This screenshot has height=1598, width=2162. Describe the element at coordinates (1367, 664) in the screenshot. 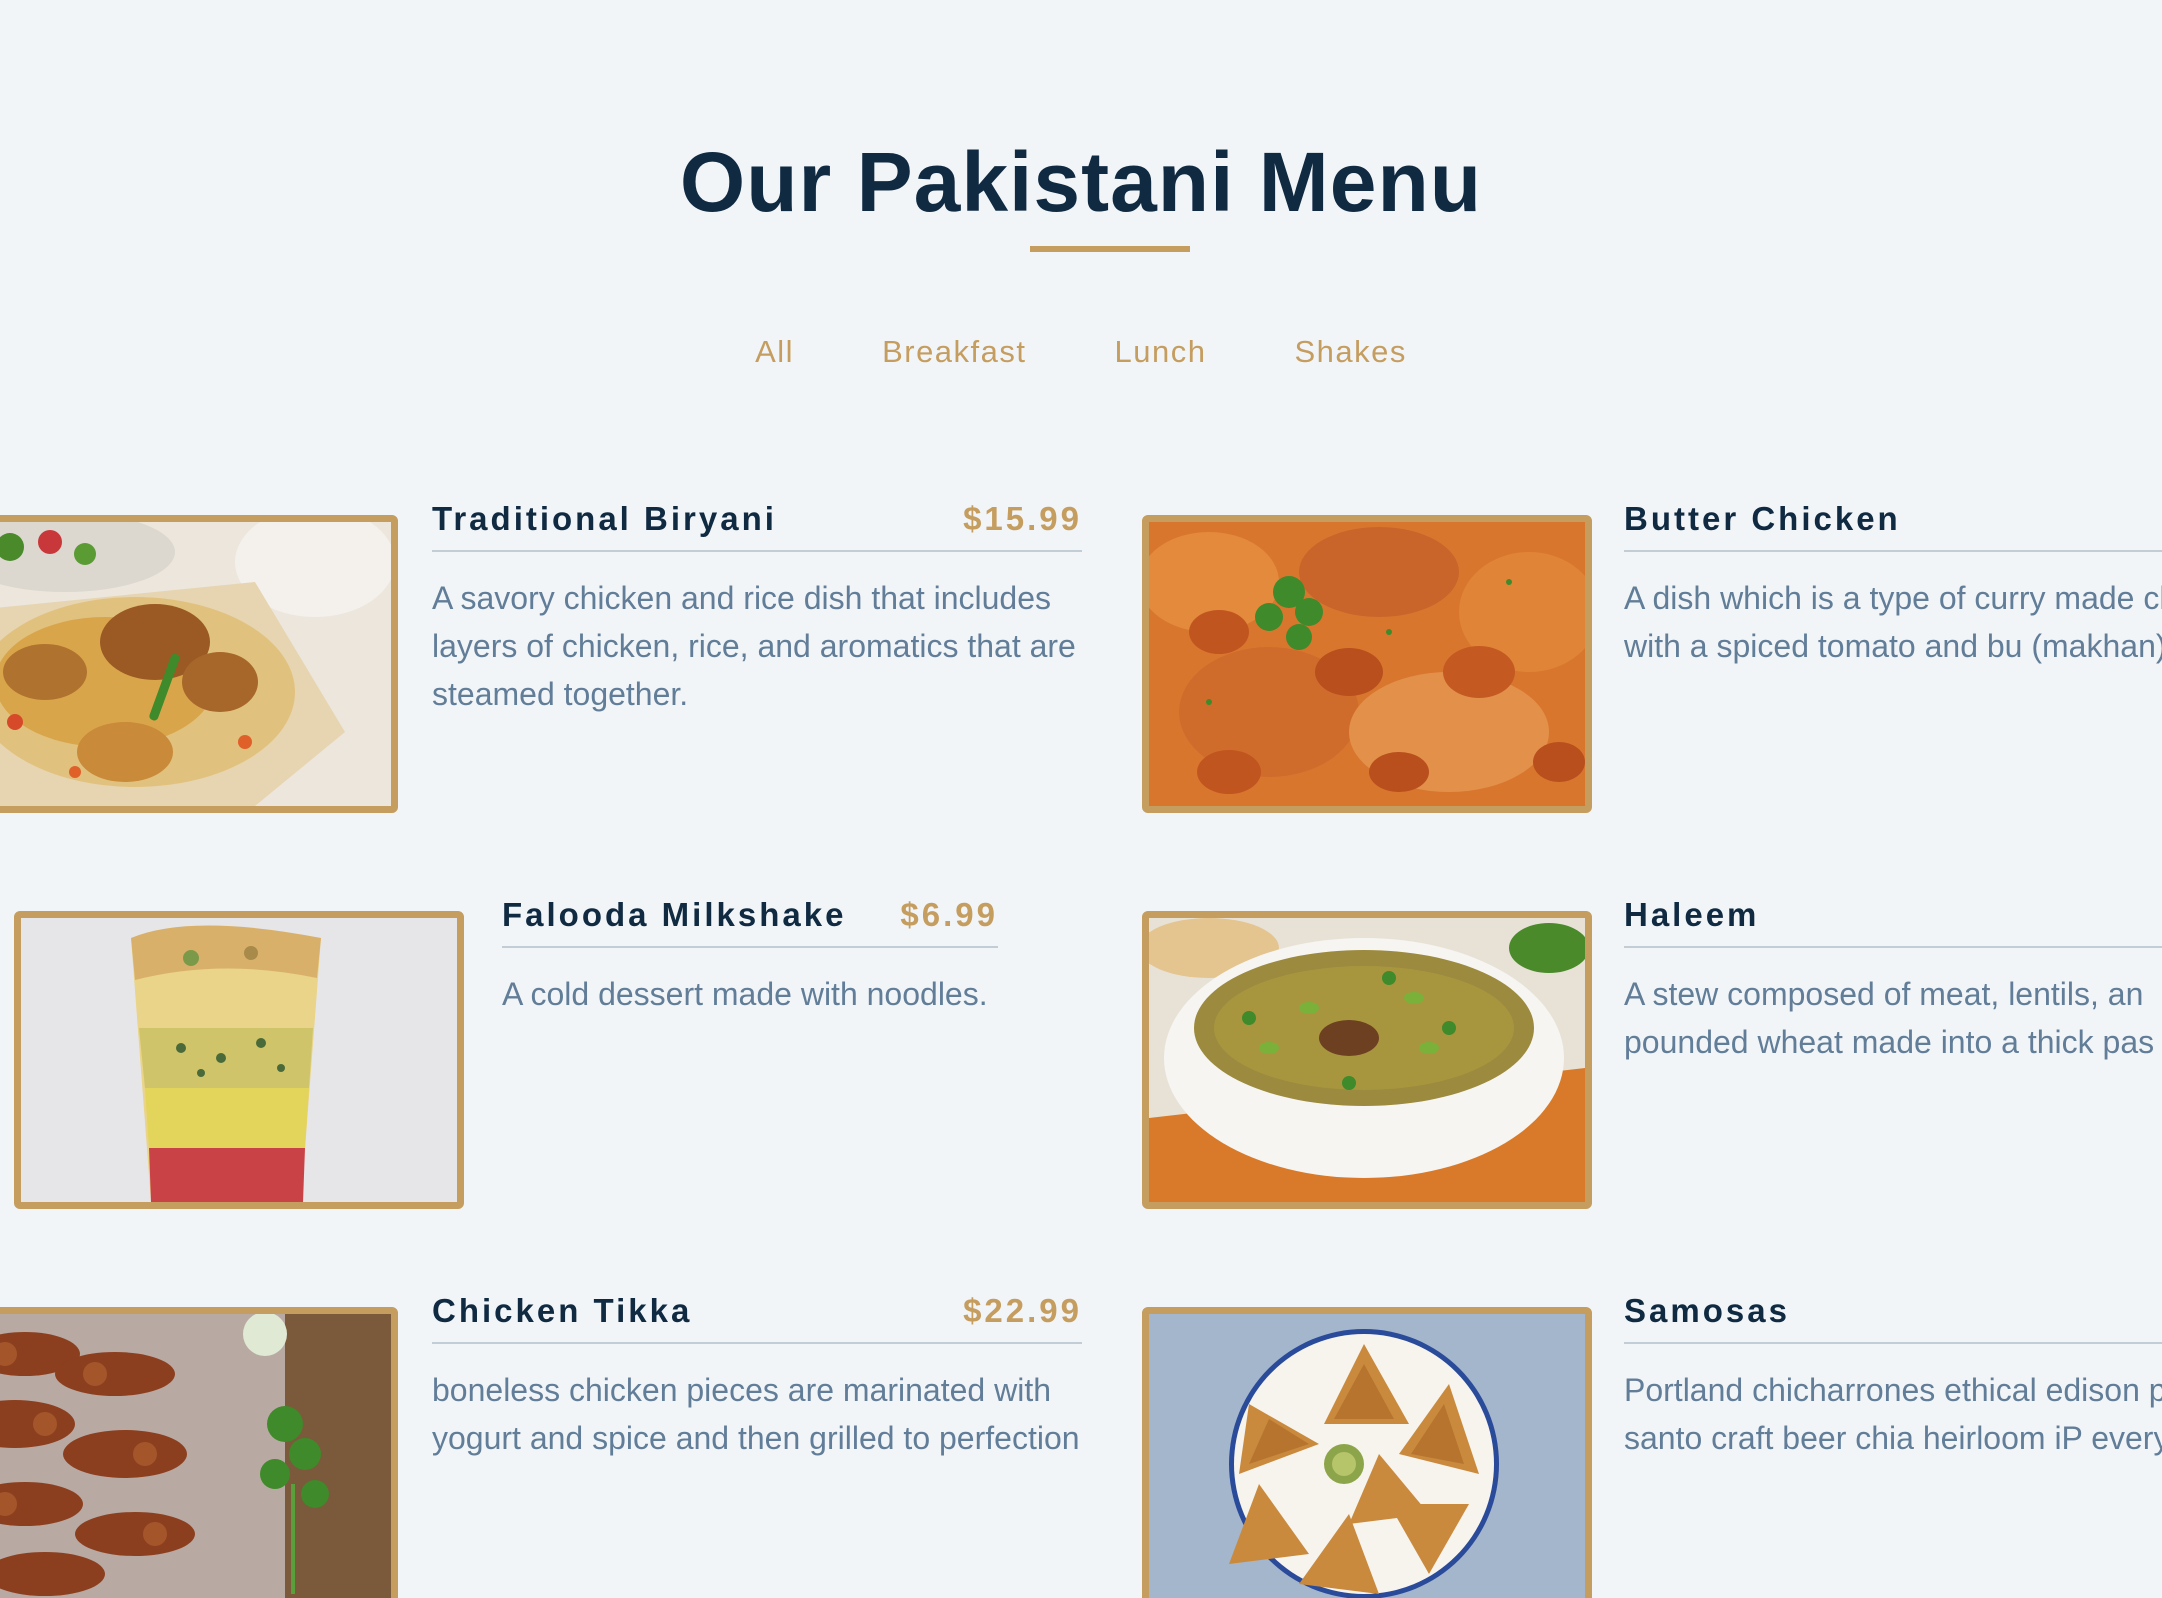

I see `butter-chicken-photo` at that location.